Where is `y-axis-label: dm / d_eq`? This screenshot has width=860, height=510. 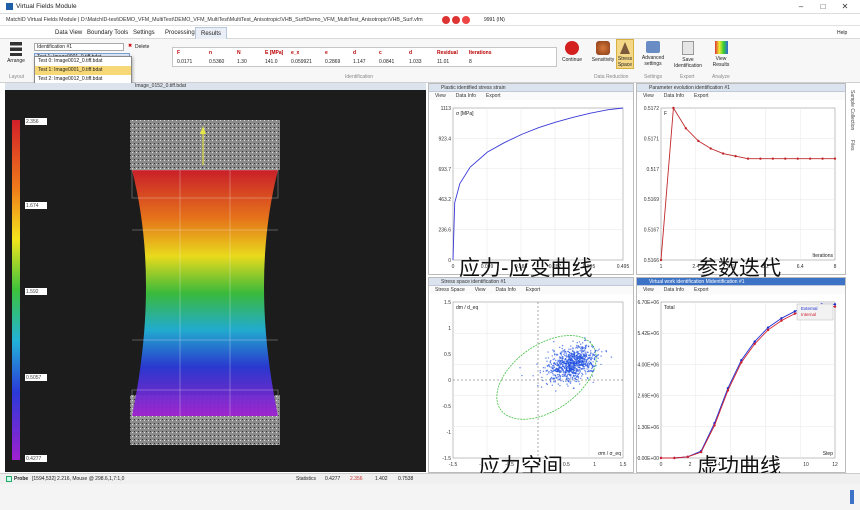
y-axis-label: dm / d_eq is located at coordinates (467, 308).